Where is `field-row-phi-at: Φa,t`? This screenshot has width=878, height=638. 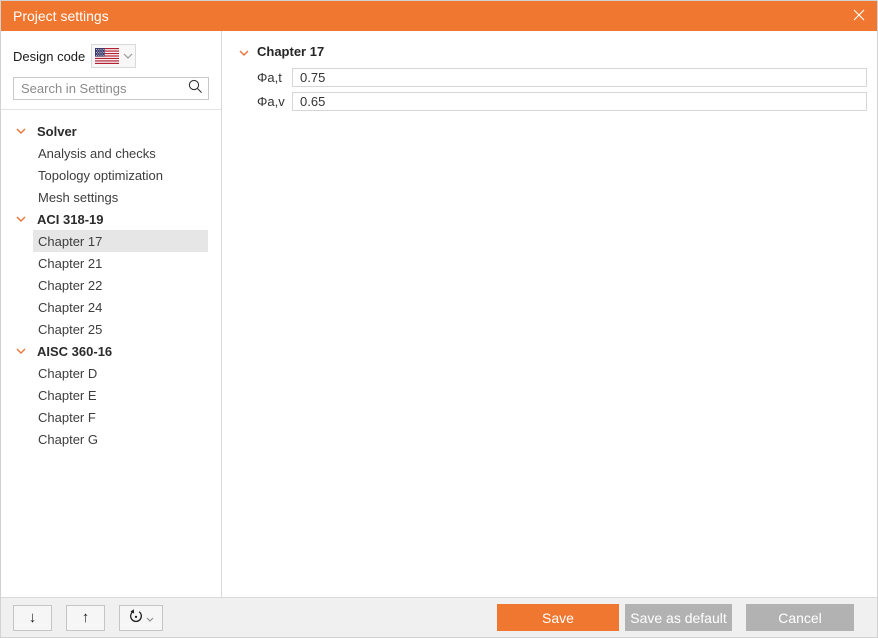
field-row-phi-at: Φa,t is located at coordinates (562, 77).